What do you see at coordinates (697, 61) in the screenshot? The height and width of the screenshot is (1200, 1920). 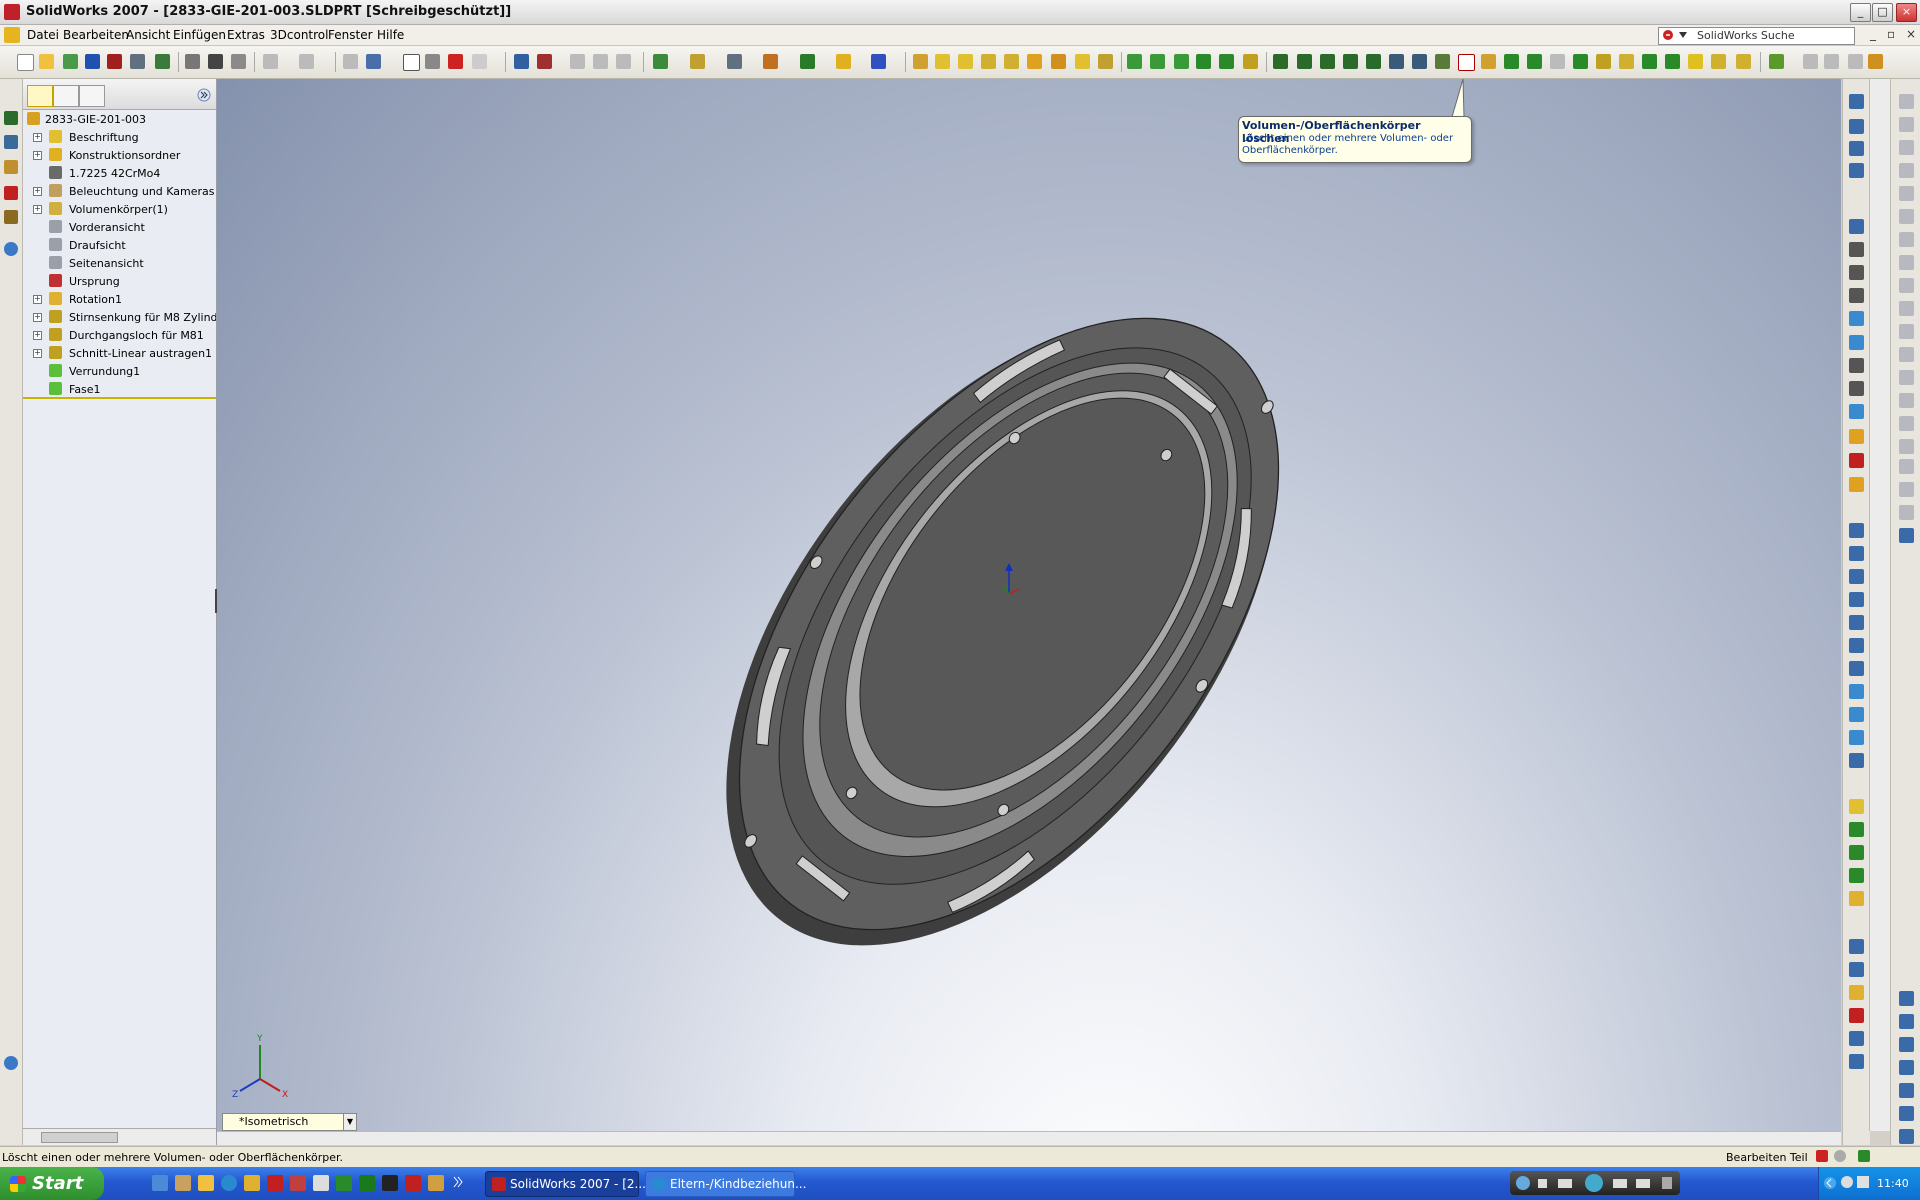 I see `display-style-icon` at bounding box center [697, 61].